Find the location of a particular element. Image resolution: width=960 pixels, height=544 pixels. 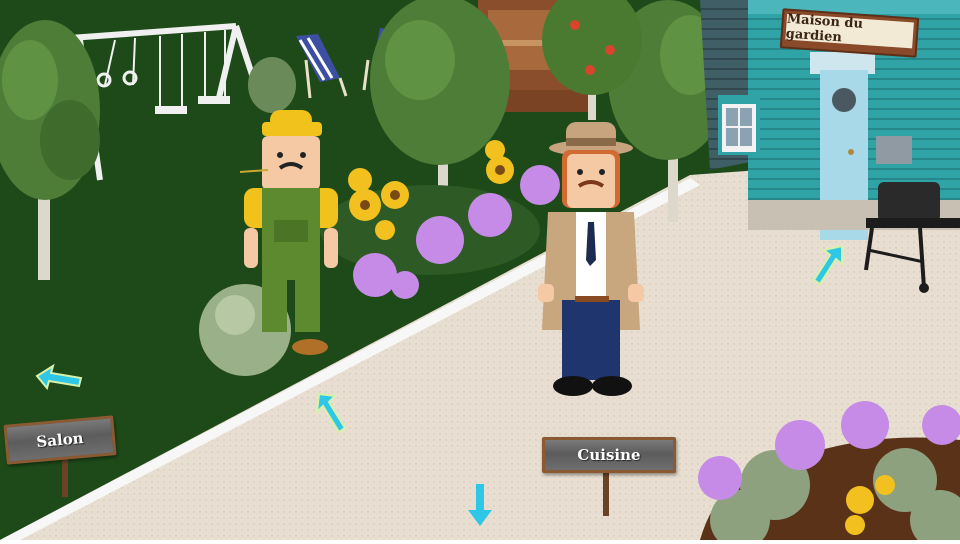

nav-arrow-up-left-icon is located at coordinates (331, 413).